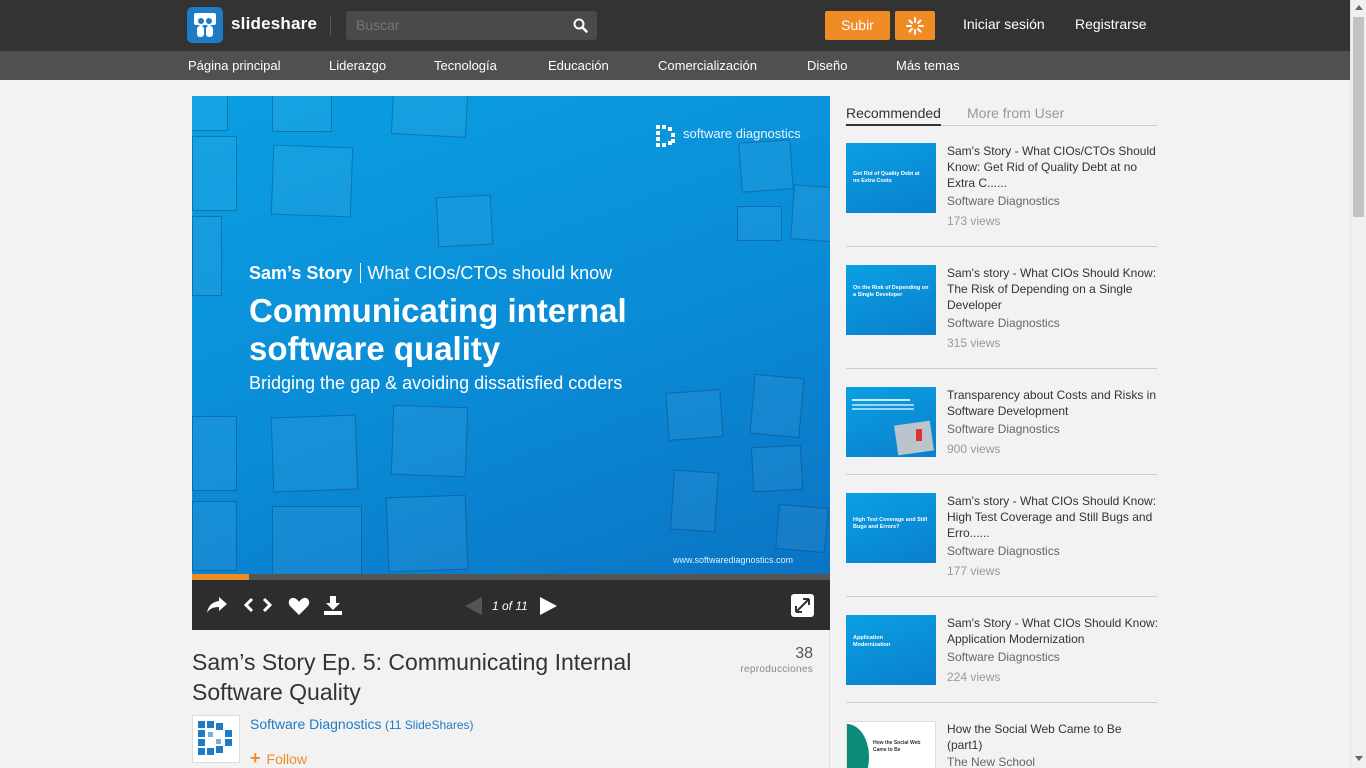  What do you see at coordinates (578, 65) in the screenshot?
I see `nav-item-education: Educación` at bounding box center [578, 65].